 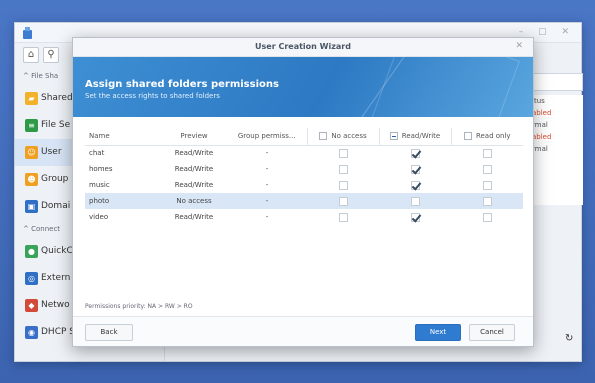 I want to click on preview-permission: No access, so click(x=194, y=201).